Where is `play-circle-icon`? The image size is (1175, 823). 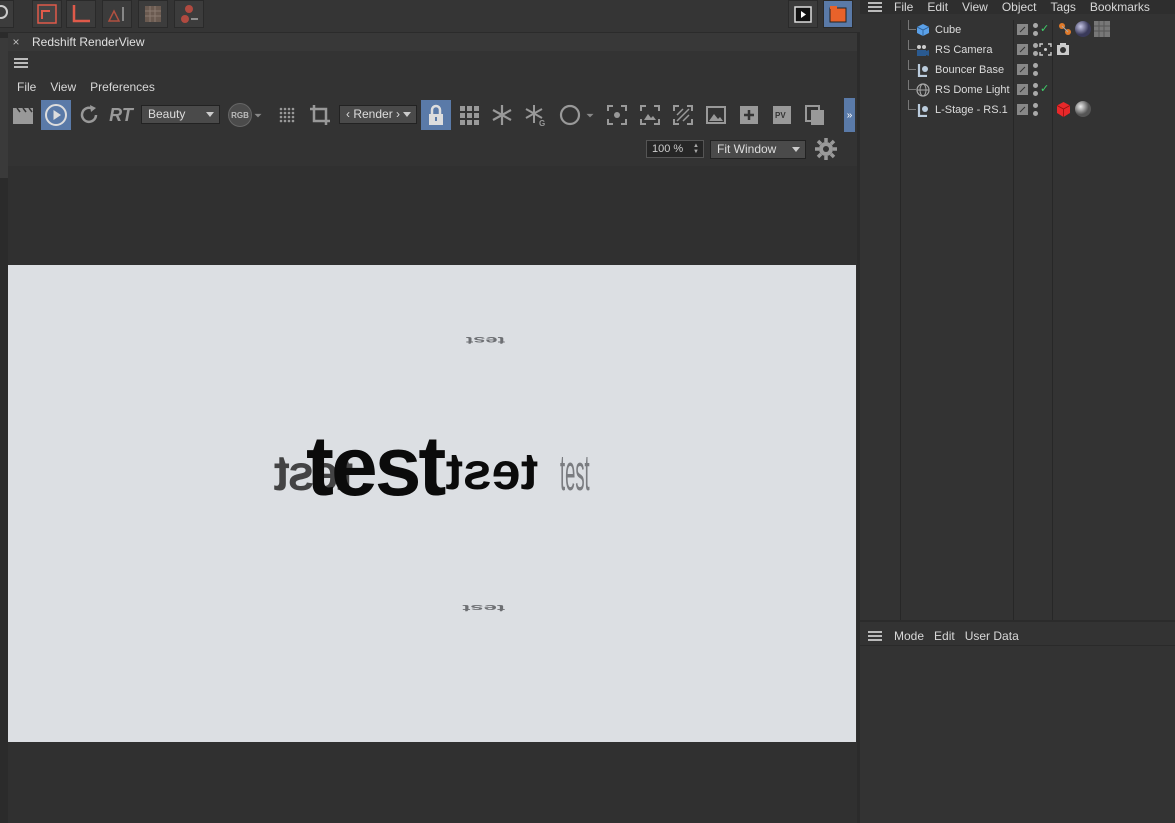 play-circle-icon is located at coordinates (56, 115).